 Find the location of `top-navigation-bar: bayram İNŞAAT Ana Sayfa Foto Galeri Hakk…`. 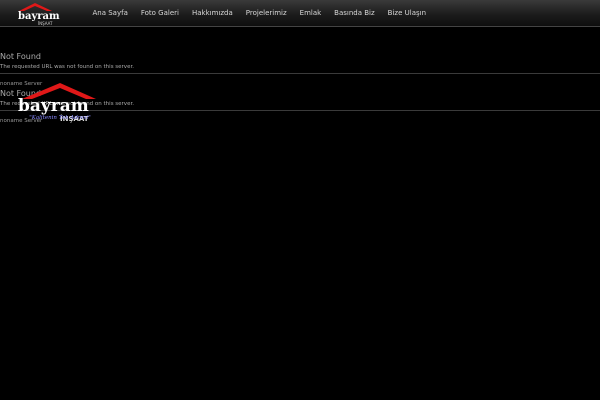

top-navigation-bar: bayram İNŞAAT Ana Sayfa Foto Galeri Hakk… is located at coordinates (300, 13).